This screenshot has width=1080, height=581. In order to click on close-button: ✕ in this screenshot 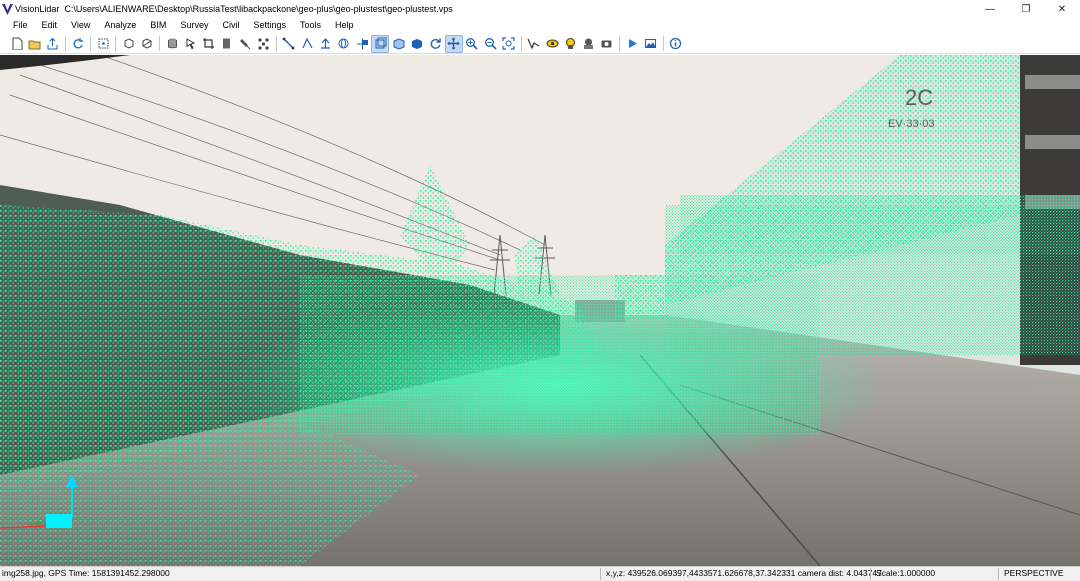, I will do `click(1062, 9)`.